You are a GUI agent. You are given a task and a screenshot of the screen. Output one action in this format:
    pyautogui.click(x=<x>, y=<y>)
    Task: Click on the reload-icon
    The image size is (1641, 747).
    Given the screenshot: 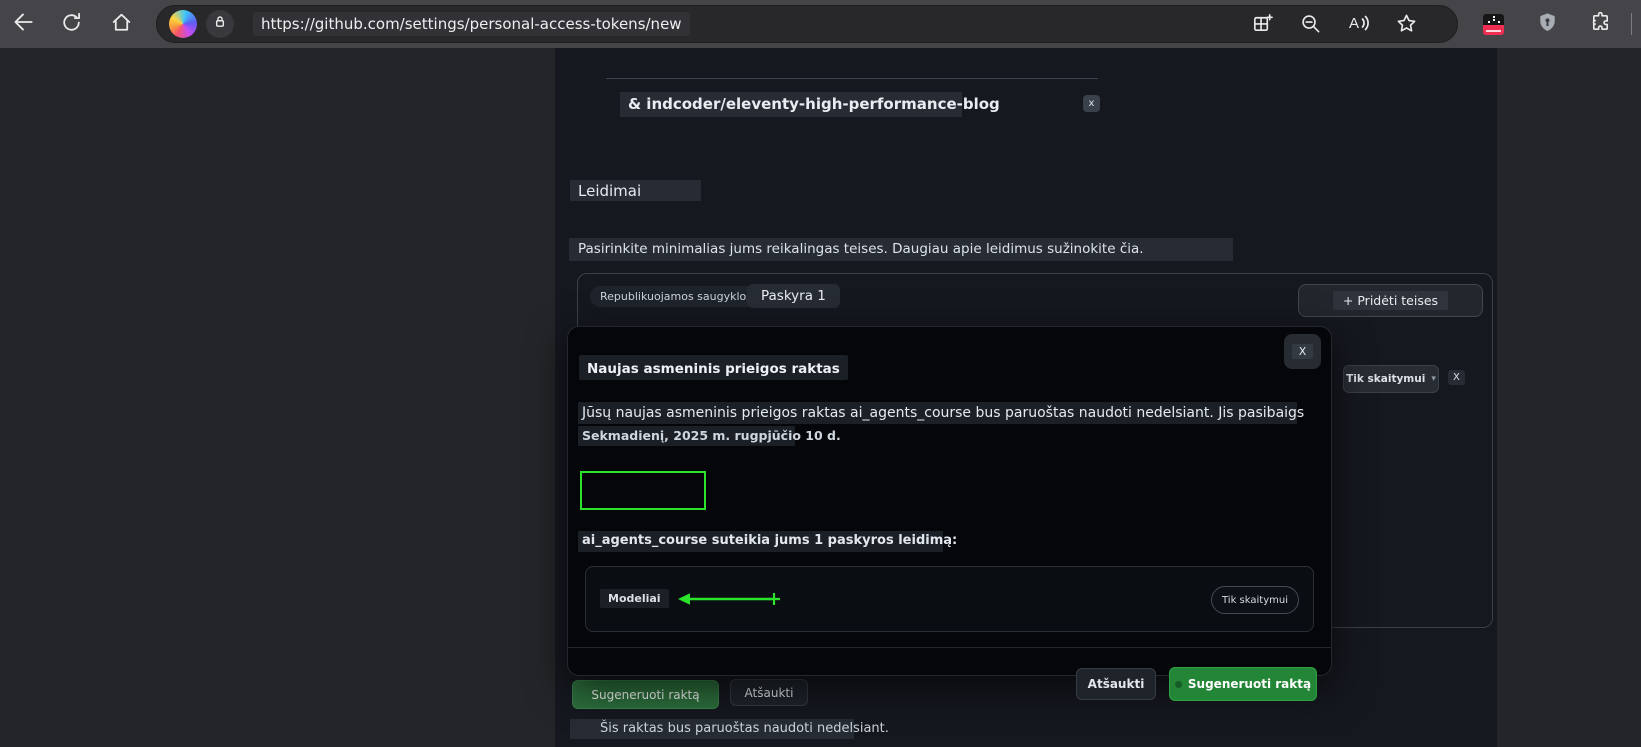 What is the action you would take?
    pyautogui.click(x=71, y=24)
    